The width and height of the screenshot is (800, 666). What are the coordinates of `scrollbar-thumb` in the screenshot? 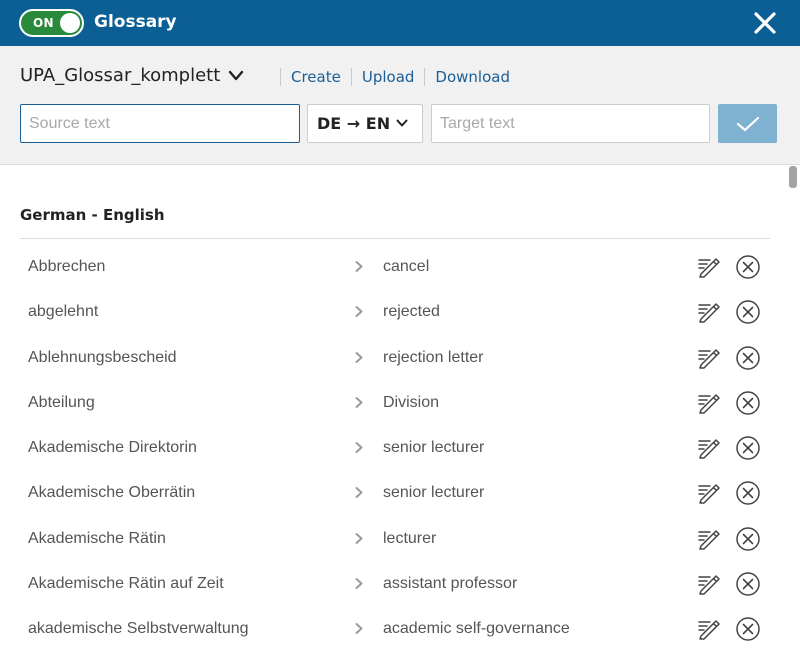 It's located at (793, 177).